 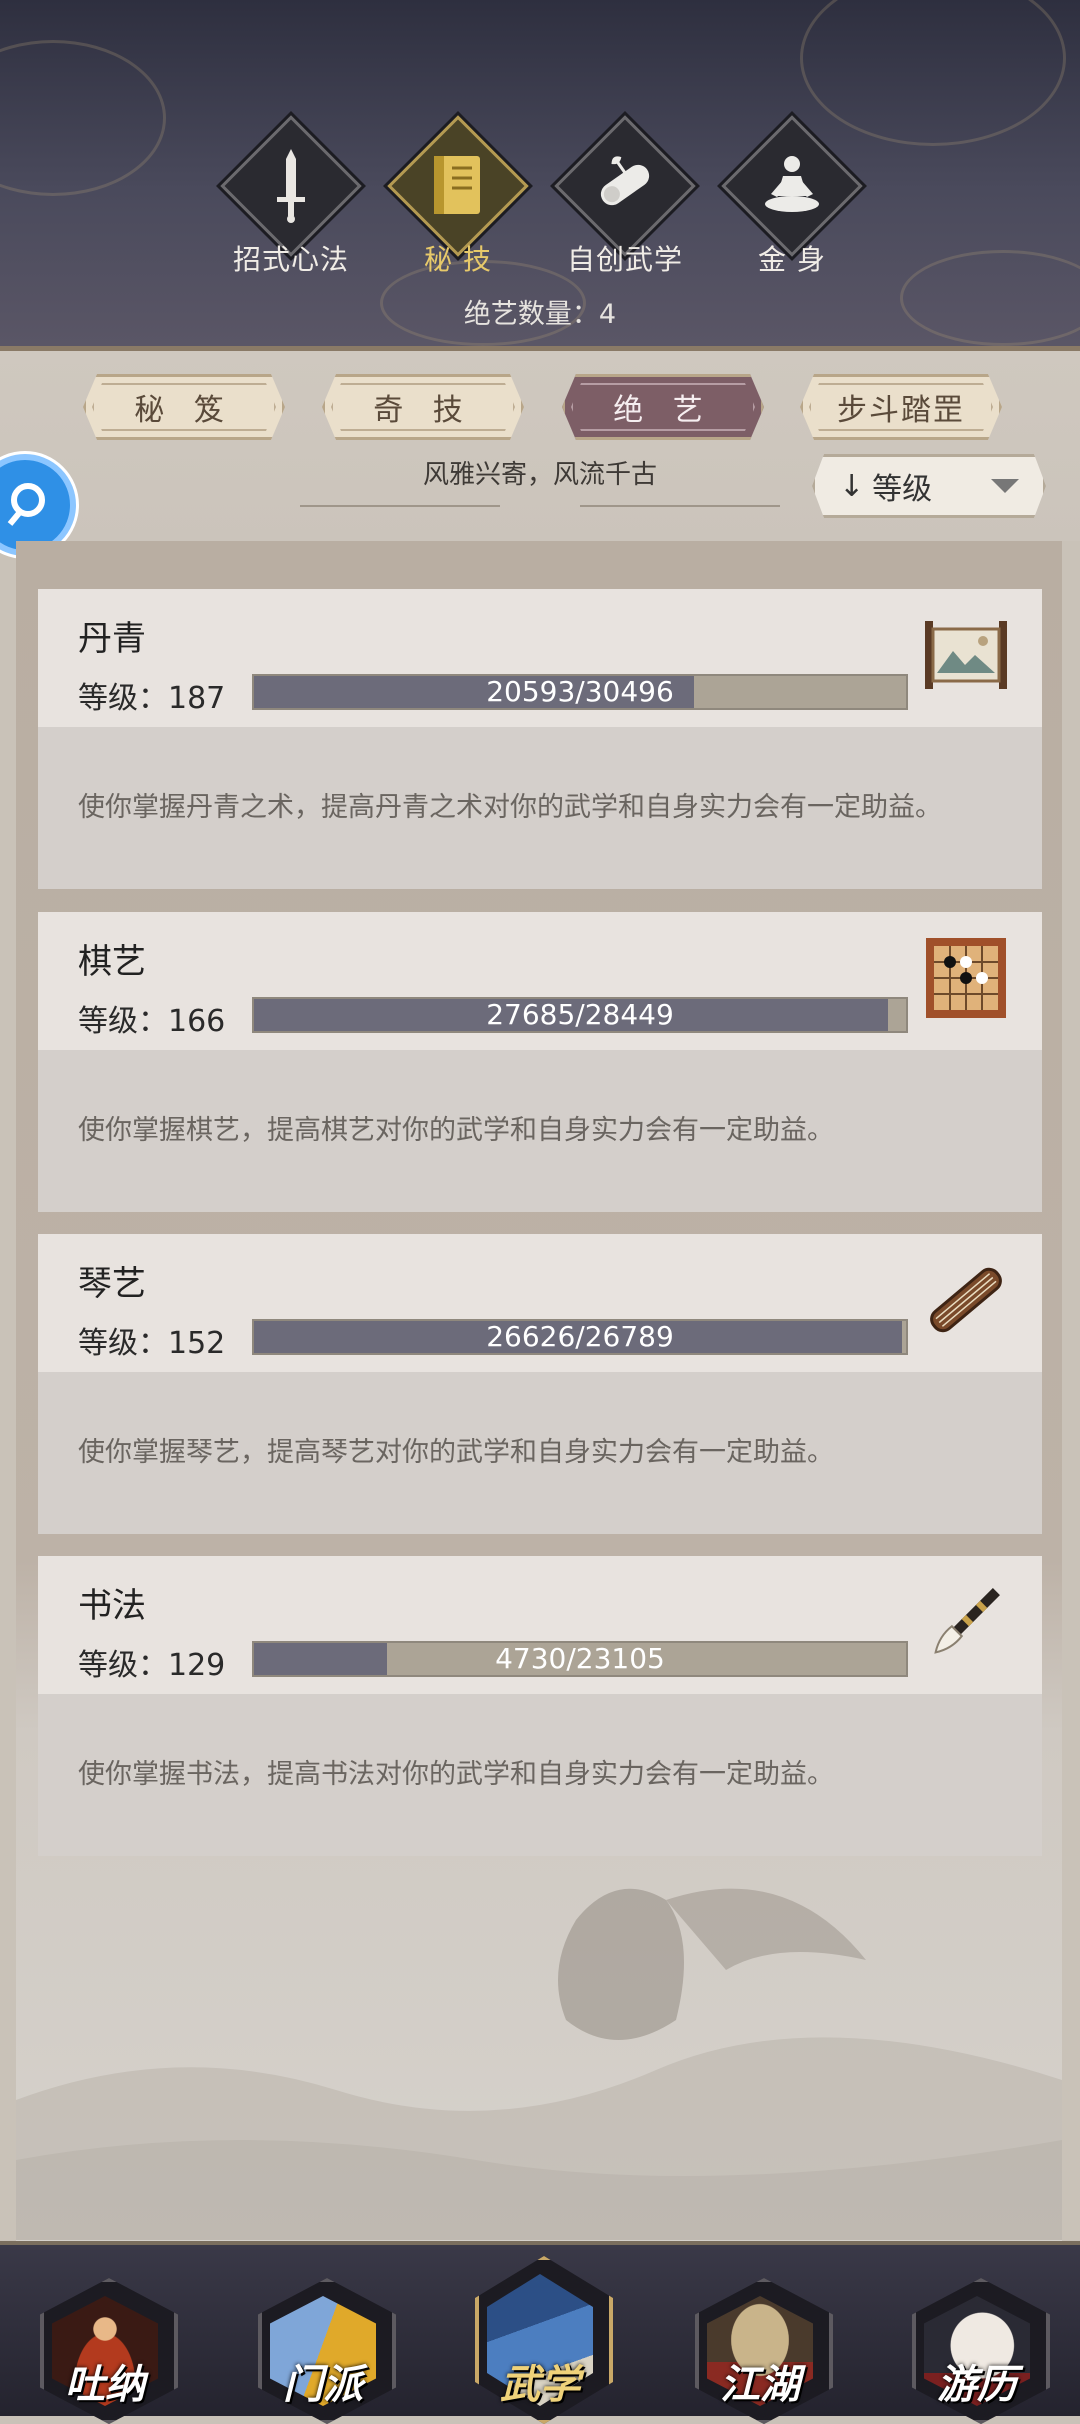 I want to click on nav-tuna: 吐纳, so click(x=105, y=2340).